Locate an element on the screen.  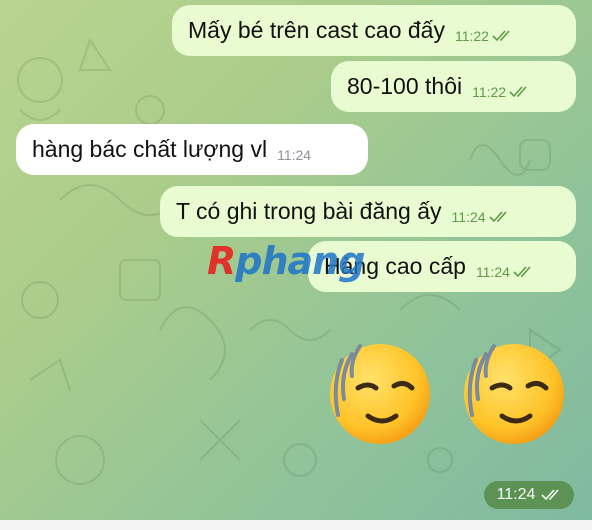
bottom-divider is located at coordinates (296, 525).